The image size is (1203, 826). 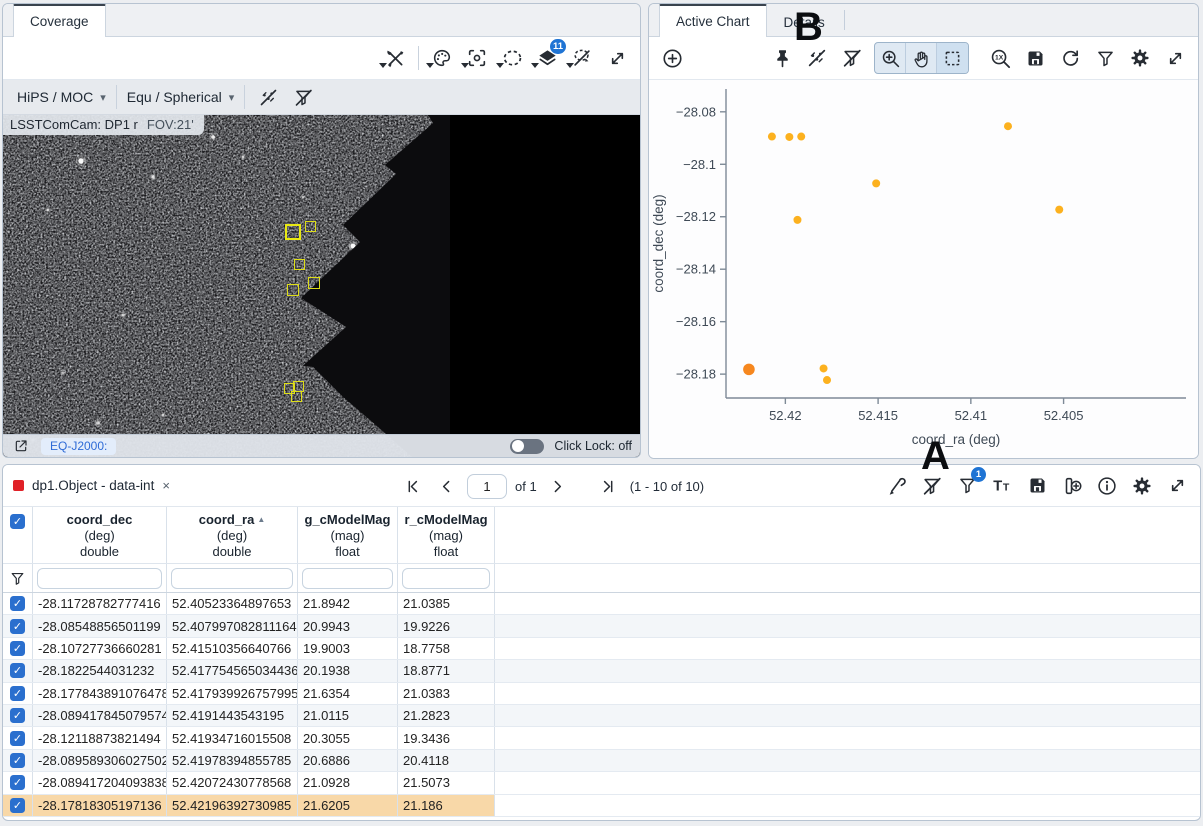 What do you see at coordinates (446, 535) in the screenshot?
I see `column-header-r_cModelMag: r_cModelMag (mag) float` at bounding box center [446, 535].